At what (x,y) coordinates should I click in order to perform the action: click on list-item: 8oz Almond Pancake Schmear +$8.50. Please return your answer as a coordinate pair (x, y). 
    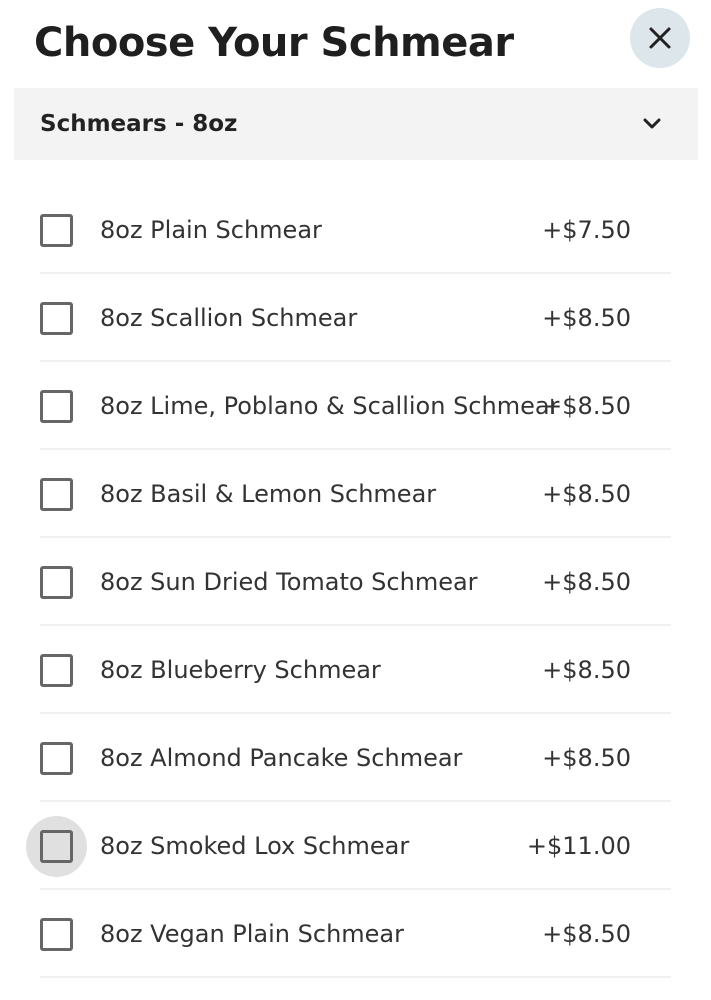
    Looking at the image, I should click on (355, 758).